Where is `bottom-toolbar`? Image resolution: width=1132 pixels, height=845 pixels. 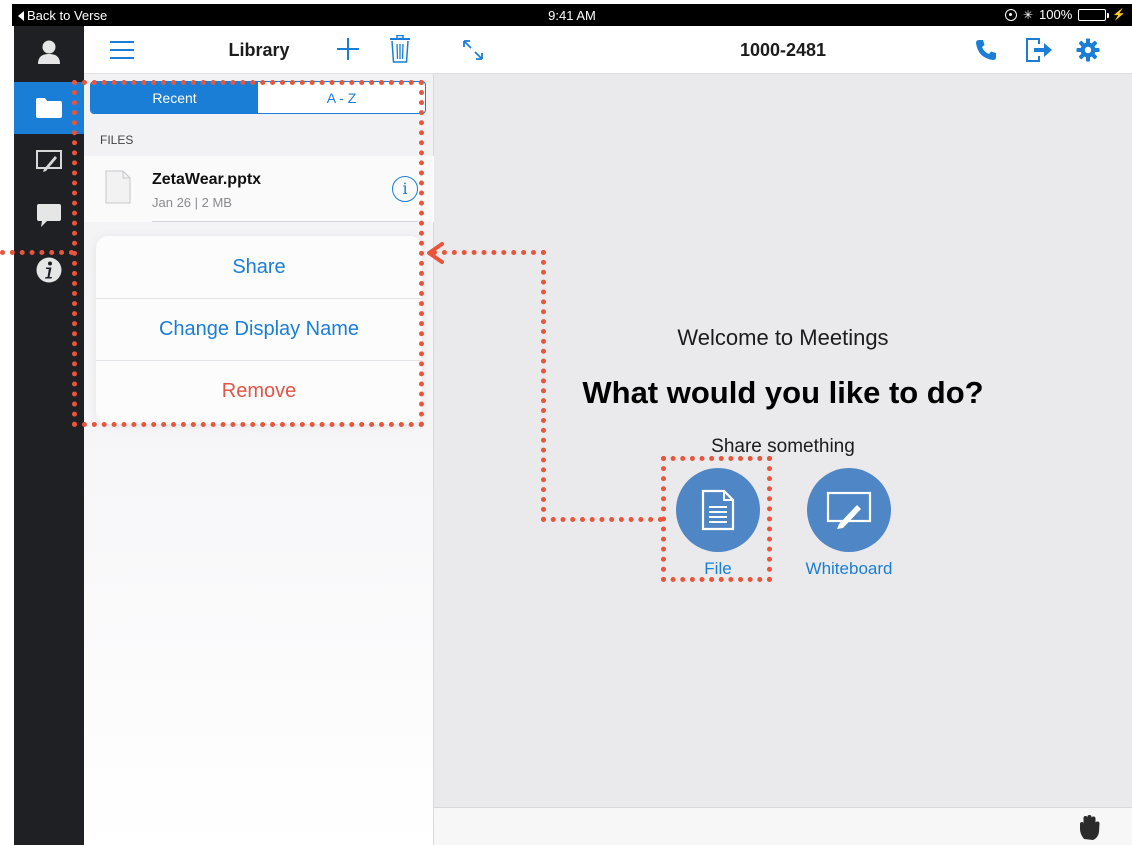
bottom-toolbar is located at coordinates (783, 826).